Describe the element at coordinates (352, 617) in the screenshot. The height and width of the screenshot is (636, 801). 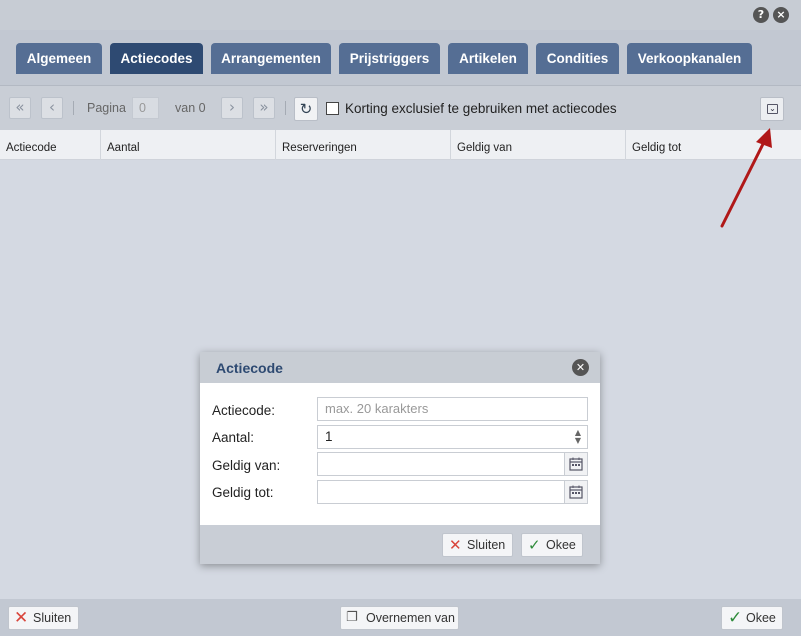
I see `copy-icon: ❐` at that location.